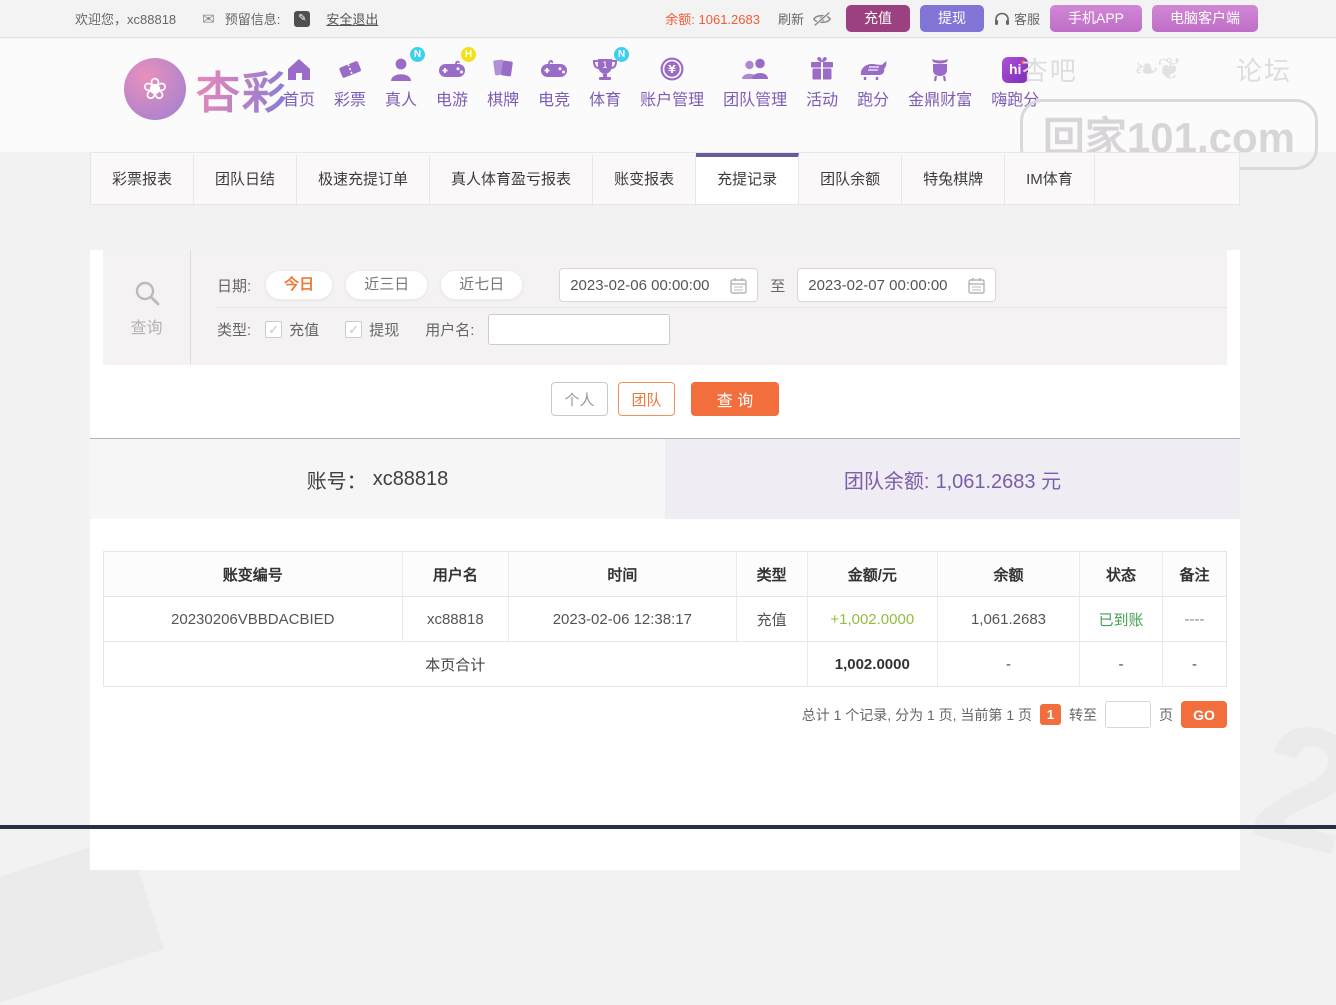 Image resolution: width=1336 pixels, height=1005 pixels. Describe the element at coordinates (851, 178) in the screenshot. I see `tab-6: 团队余额` at that location.